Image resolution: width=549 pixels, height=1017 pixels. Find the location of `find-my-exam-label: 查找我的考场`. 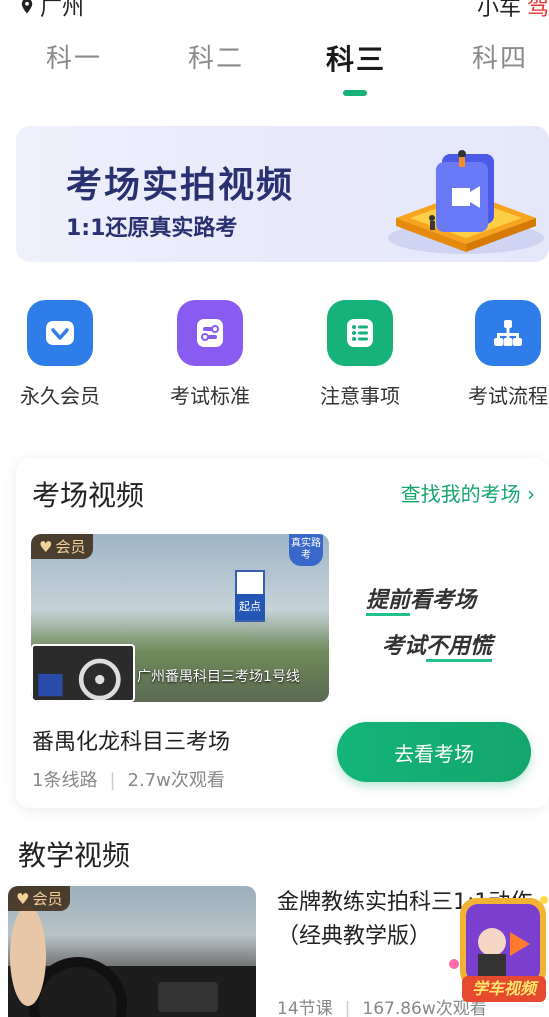

find-my-exam-label: 查找我的考场 is located at coordinates (460, 494).